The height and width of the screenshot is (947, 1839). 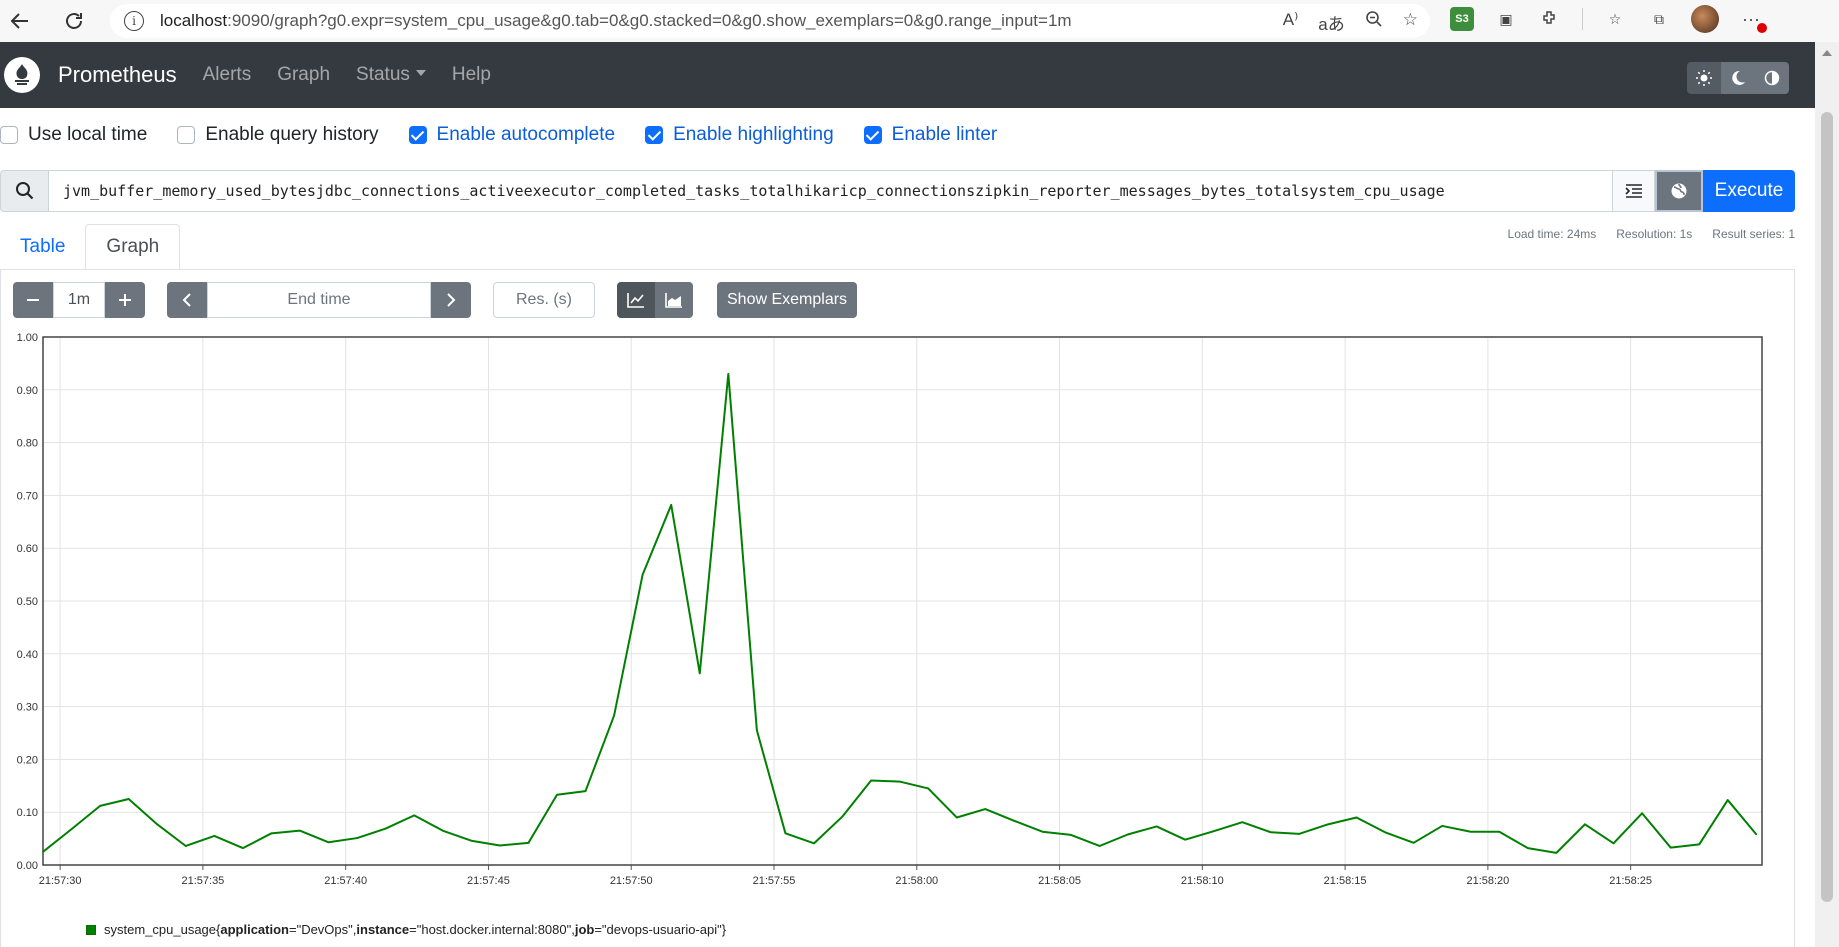 I want to click on format-expression-icon, so click(x=1634, y=191).